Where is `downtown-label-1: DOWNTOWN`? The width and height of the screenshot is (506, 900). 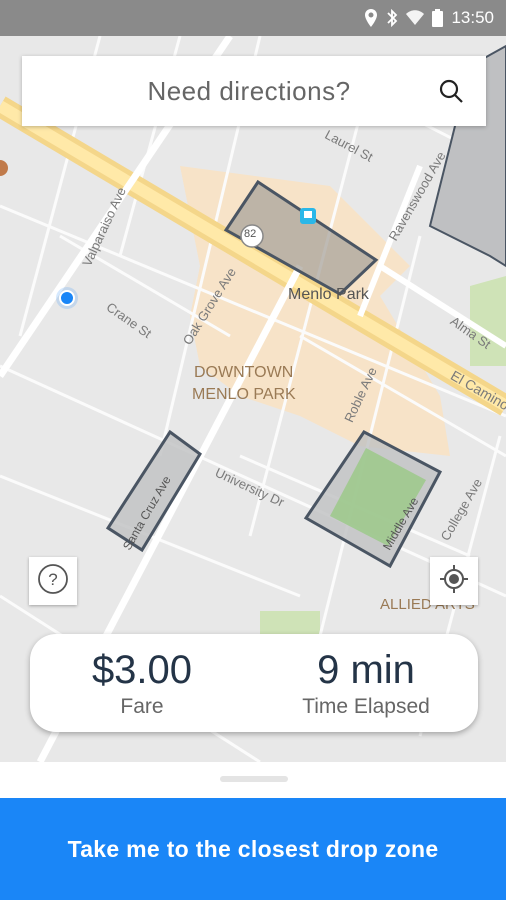 downtown-label-1: DOWNTOWN is located at coordinates (244, 372).